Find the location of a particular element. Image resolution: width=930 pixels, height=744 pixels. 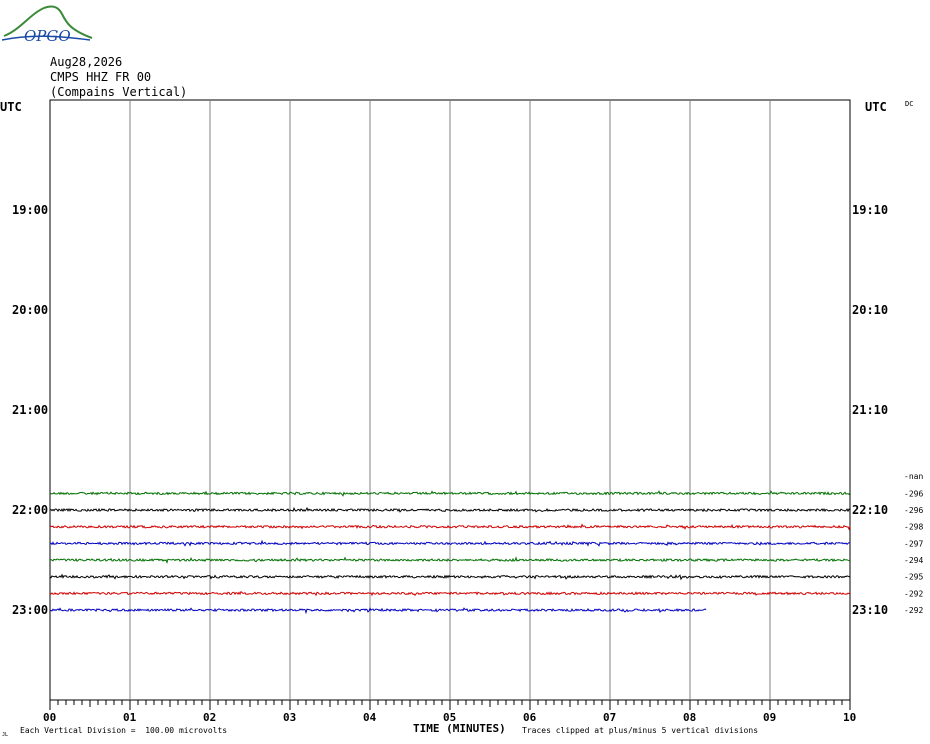

left-hour-label: 19:00 is located at coordinates (30, 210).